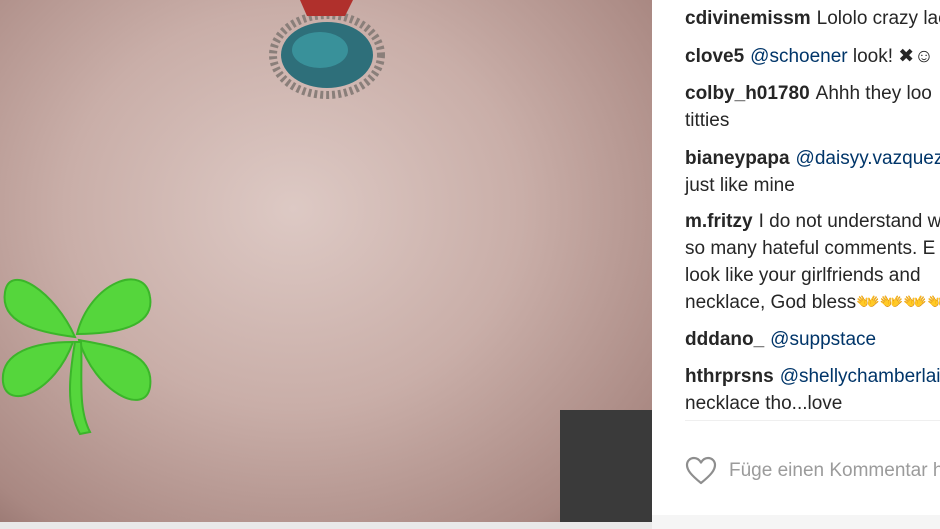 The image size is (940, 529). I want to click on comment-mention: @suppstace, so click(823, 339).